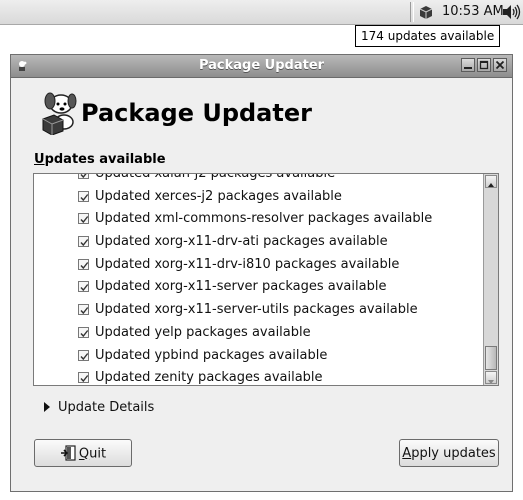 The image size is (523, 500). I want to click on update-details-expander: Update Details, so click(106, 407).